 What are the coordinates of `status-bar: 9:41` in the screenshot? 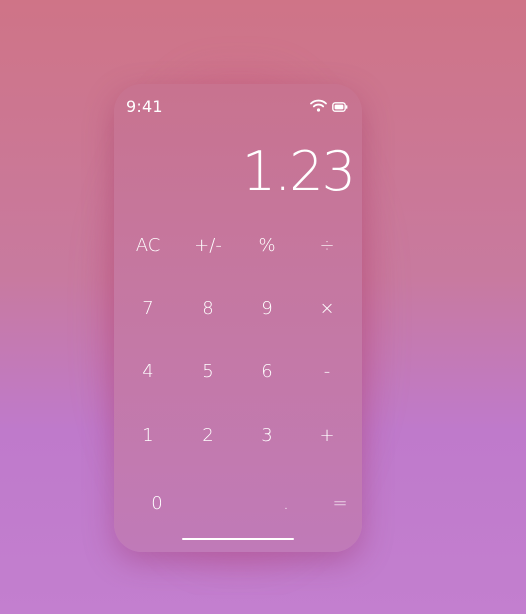 It's located at (238, 104).